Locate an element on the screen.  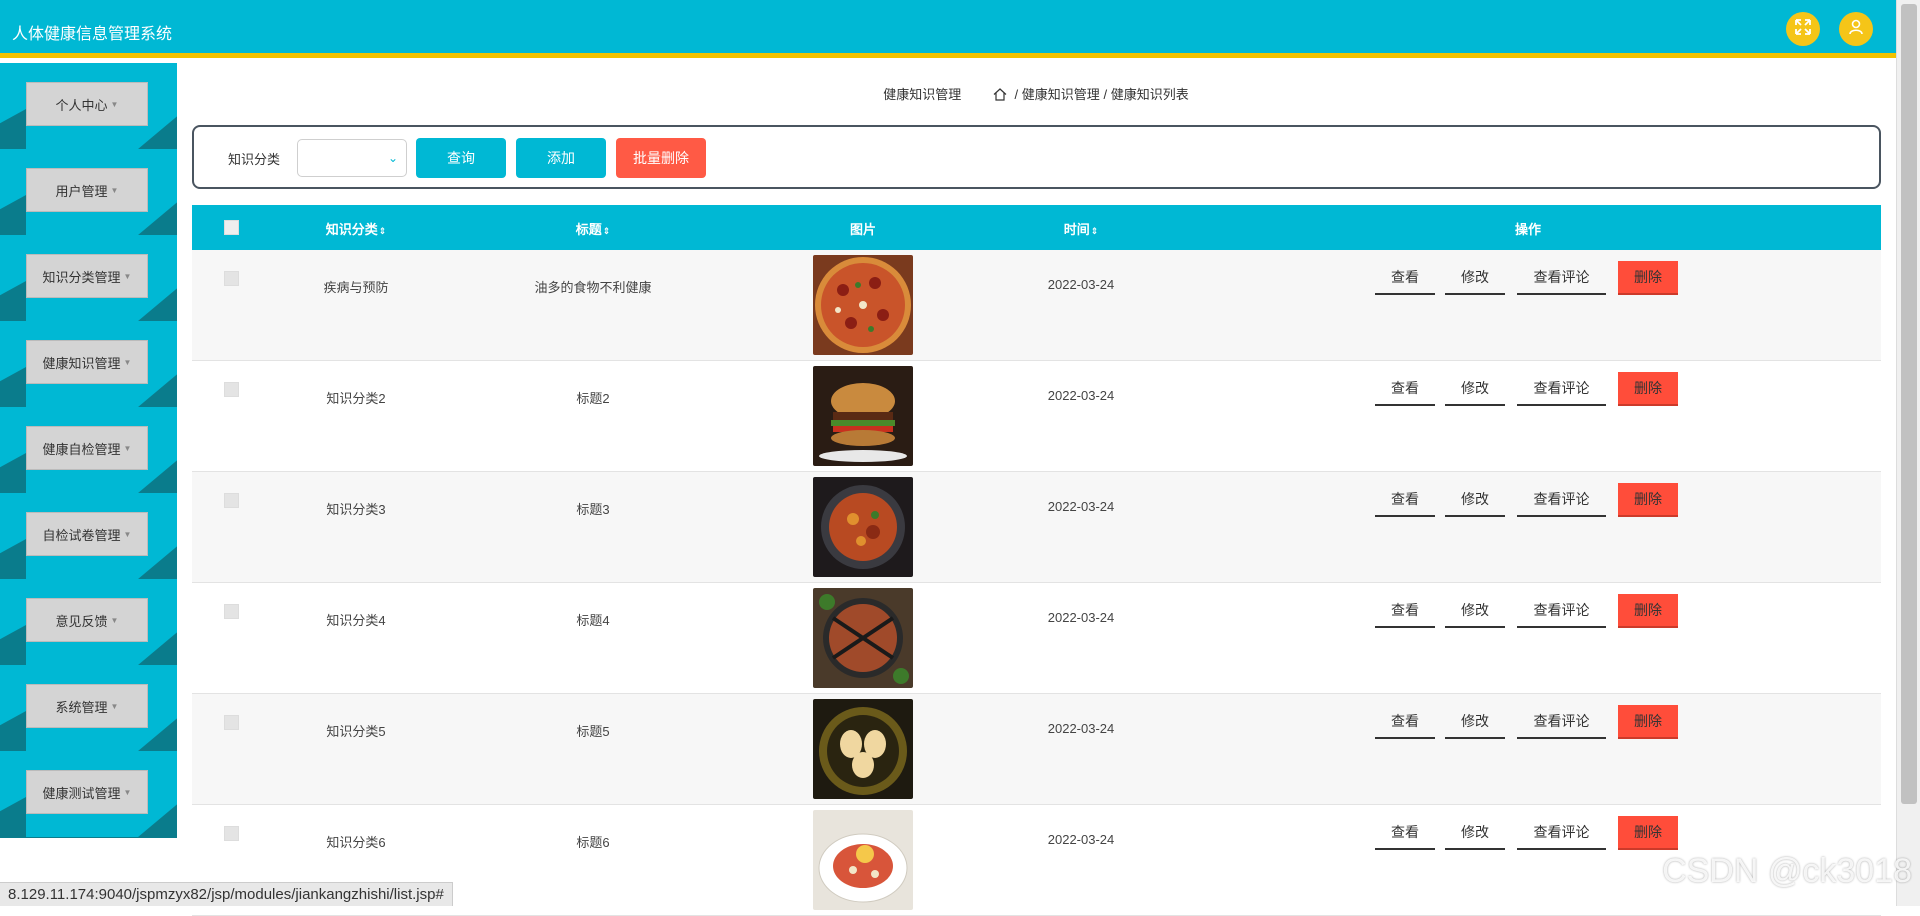
top-header: 人体健康信息管理系统 is located at coordinates (948, 29).